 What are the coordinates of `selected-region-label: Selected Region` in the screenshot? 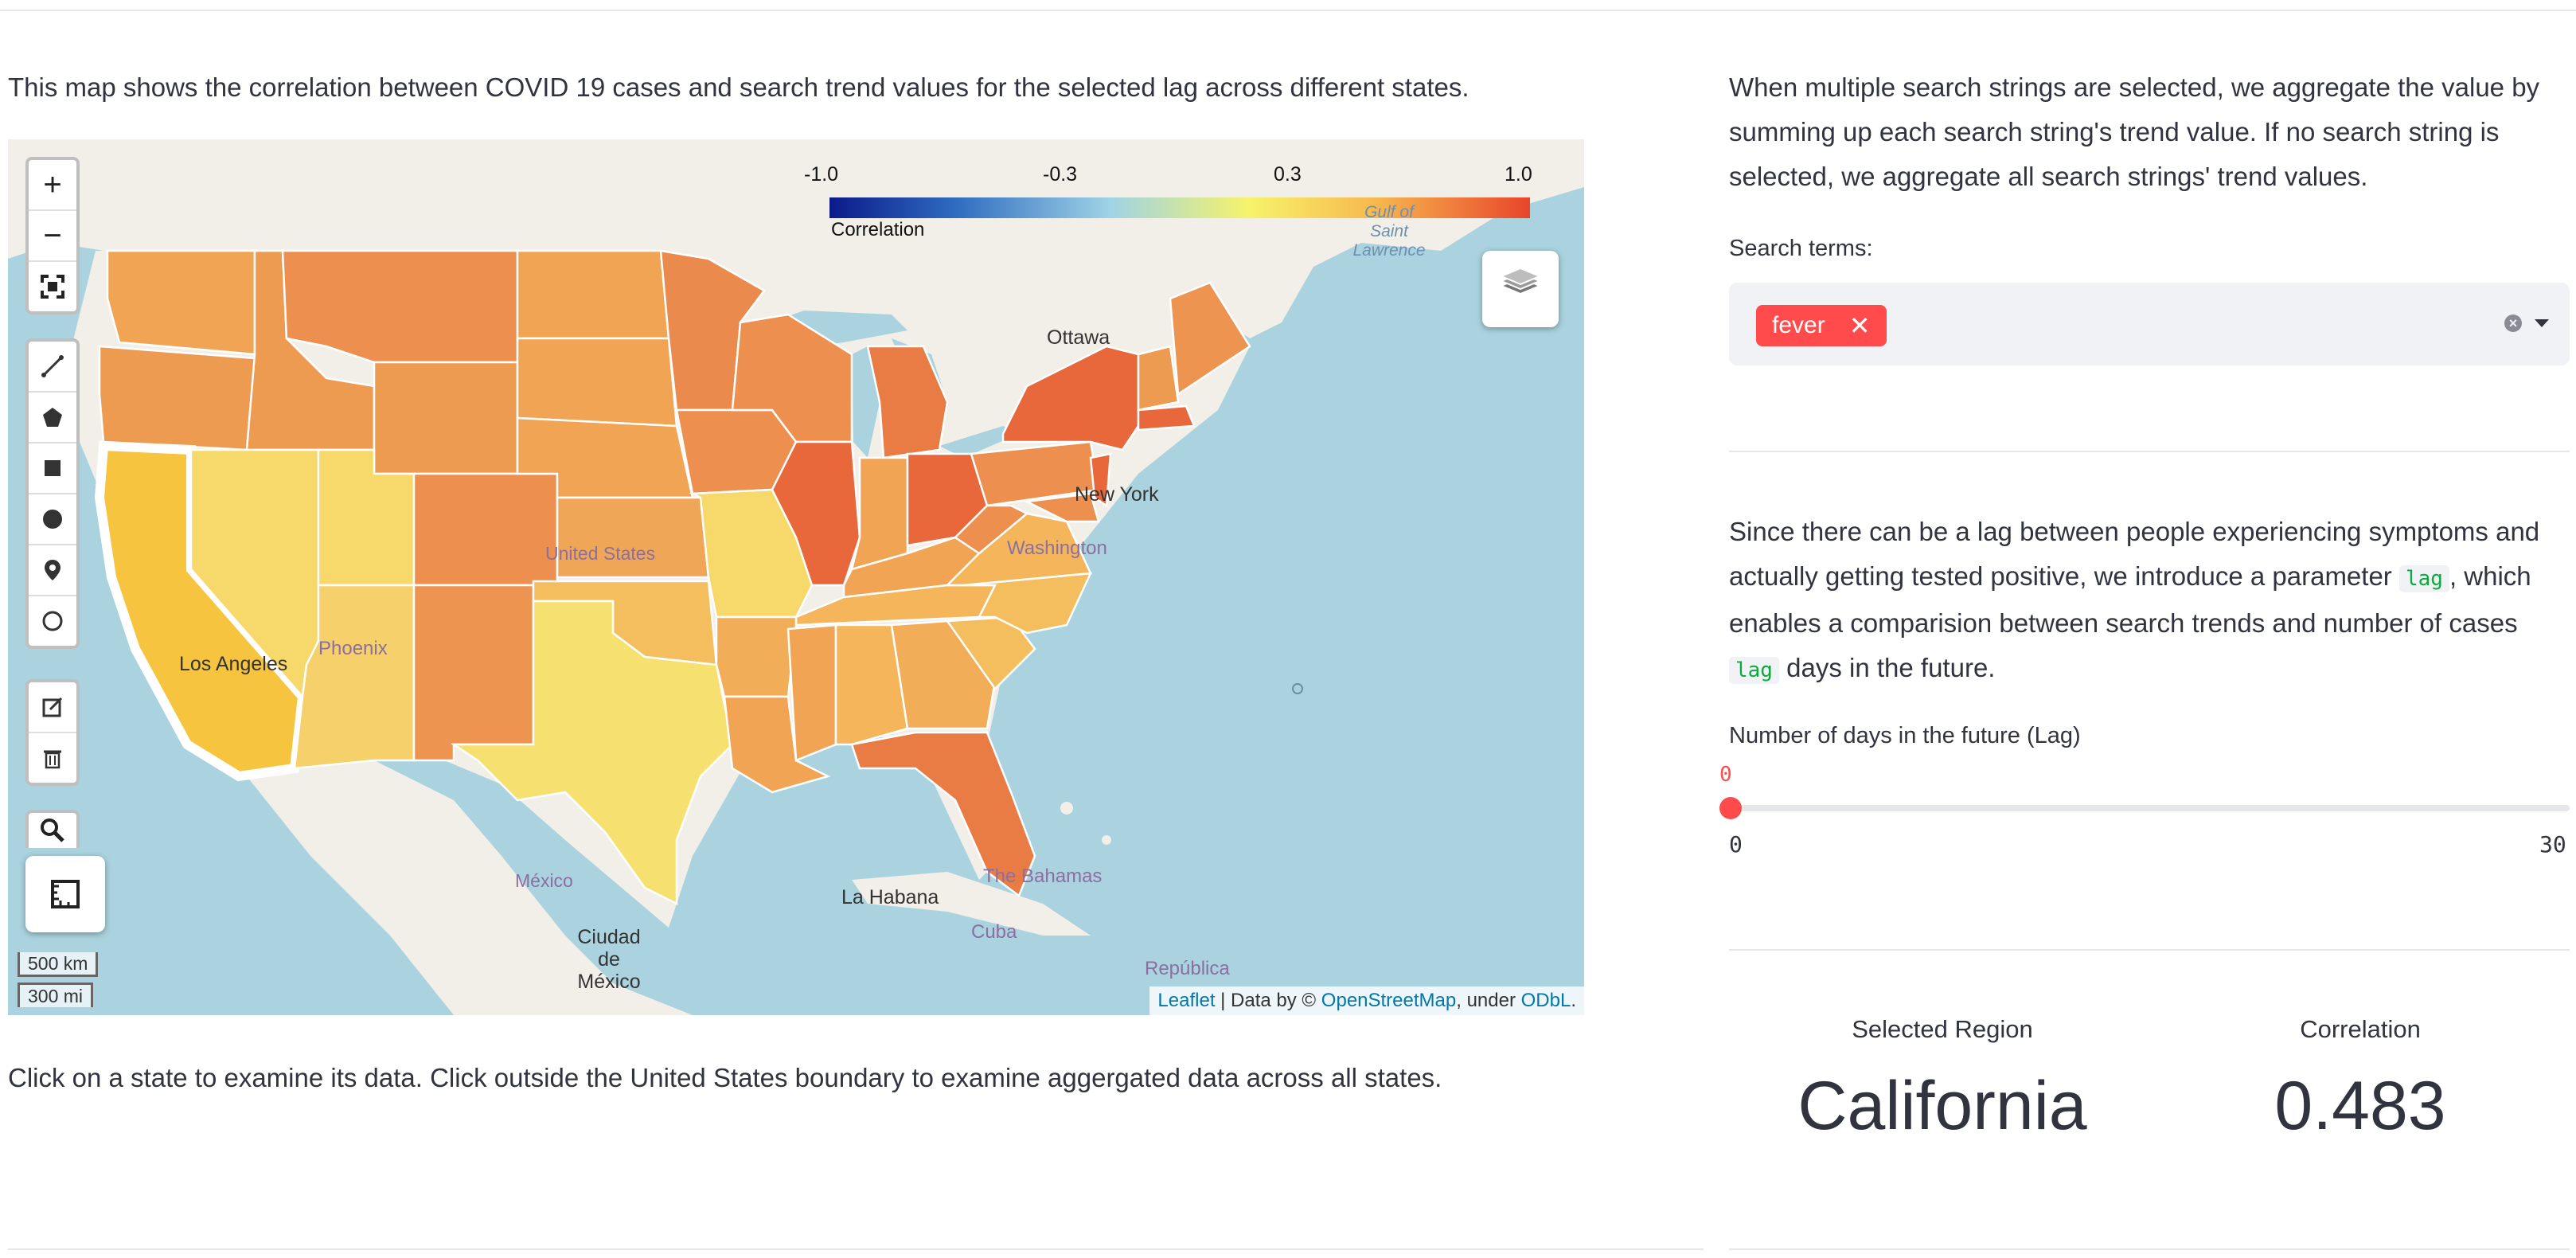 It's located at (1942, 1029).